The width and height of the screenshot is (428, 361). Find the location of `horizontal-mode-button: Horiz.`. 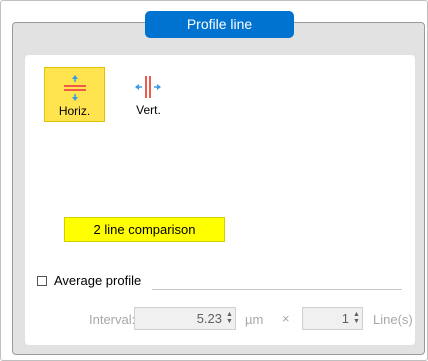

horizontal-mode-button: Horiz. is located at coordinates (74, 94).